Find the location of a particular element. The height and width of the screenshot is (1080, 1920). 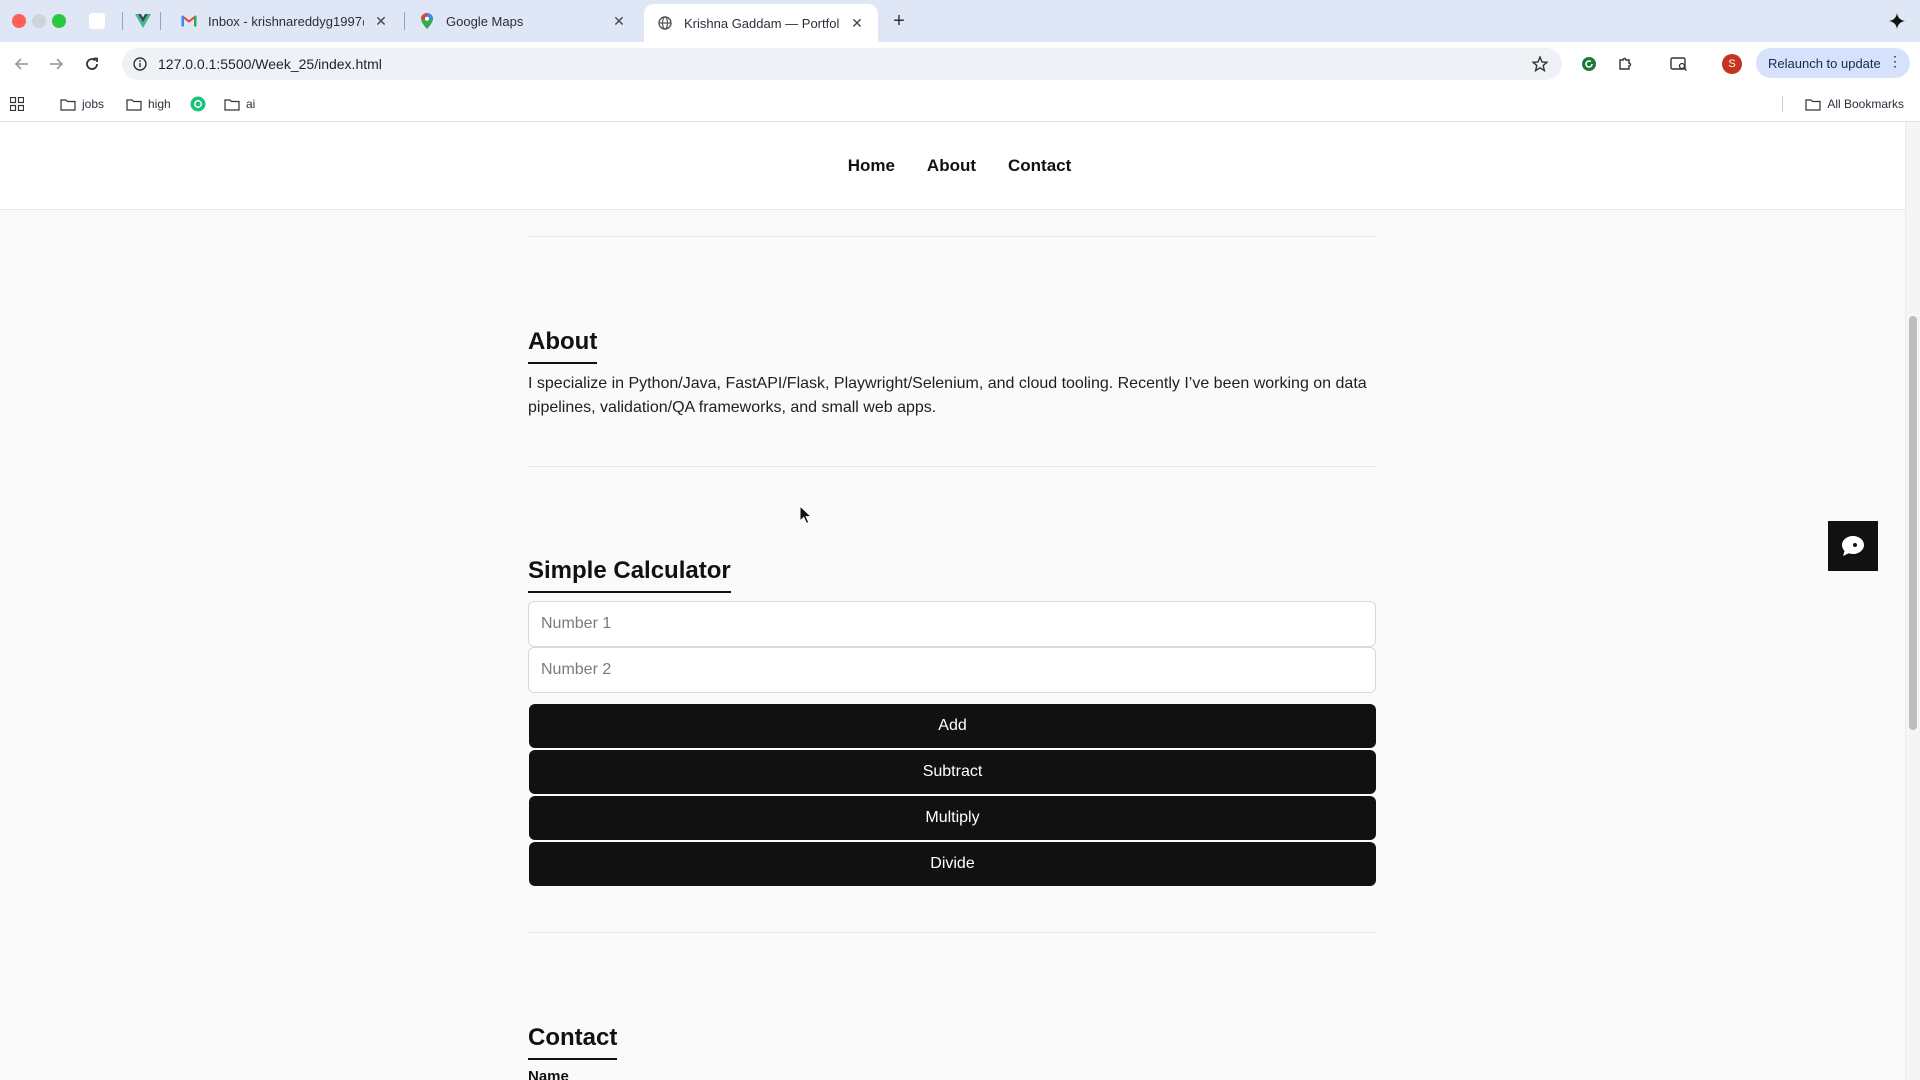

maps-icon is located at coordinates (427, 21).